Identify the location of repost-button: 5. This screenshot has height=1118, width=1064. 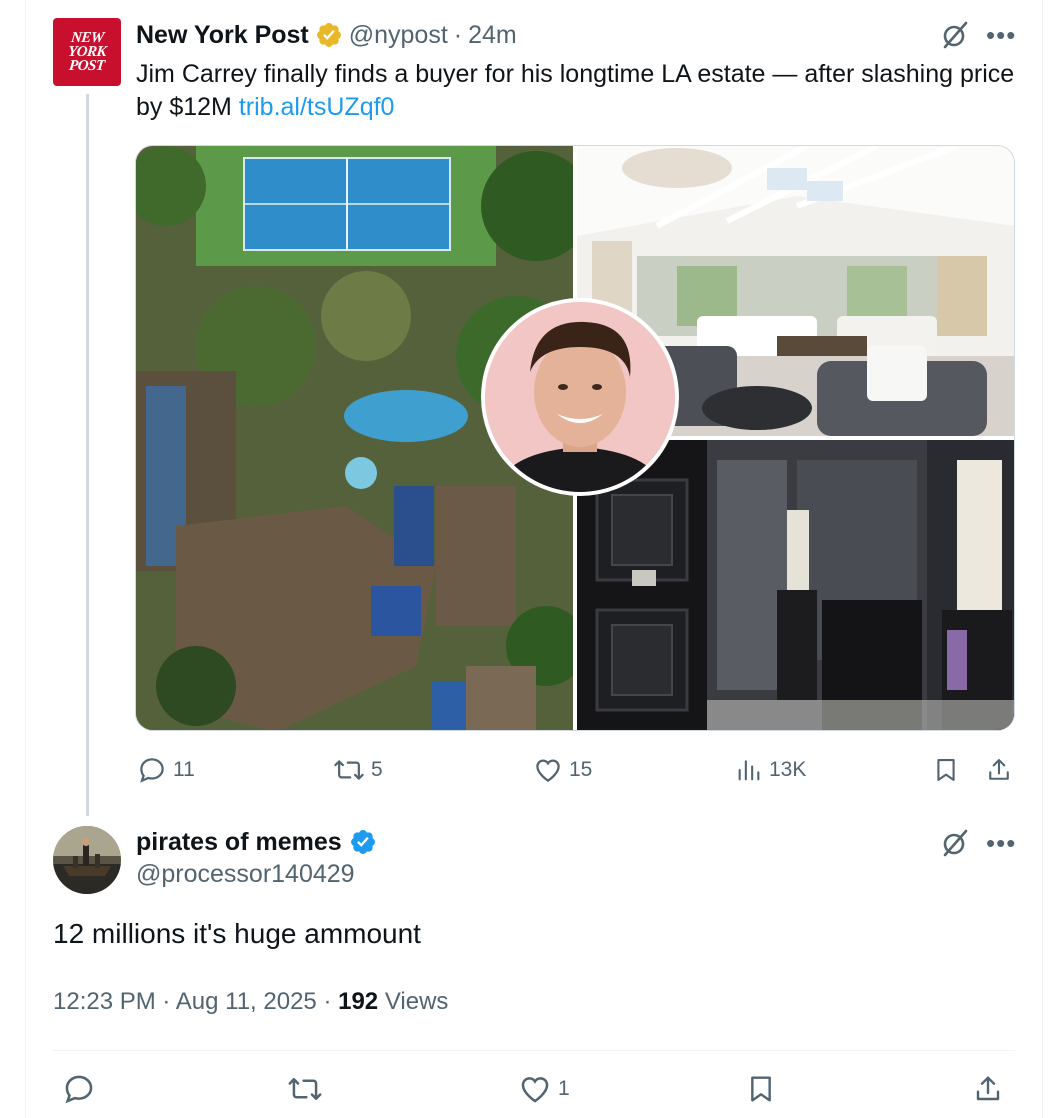
(358, 770).